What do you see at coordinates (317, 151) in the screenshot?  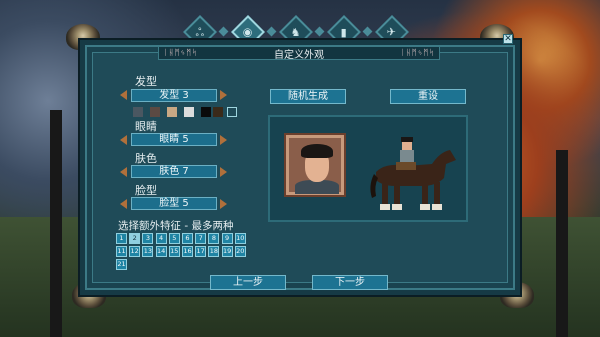 I see `portrait-hair` at bounding box center [317, 151].